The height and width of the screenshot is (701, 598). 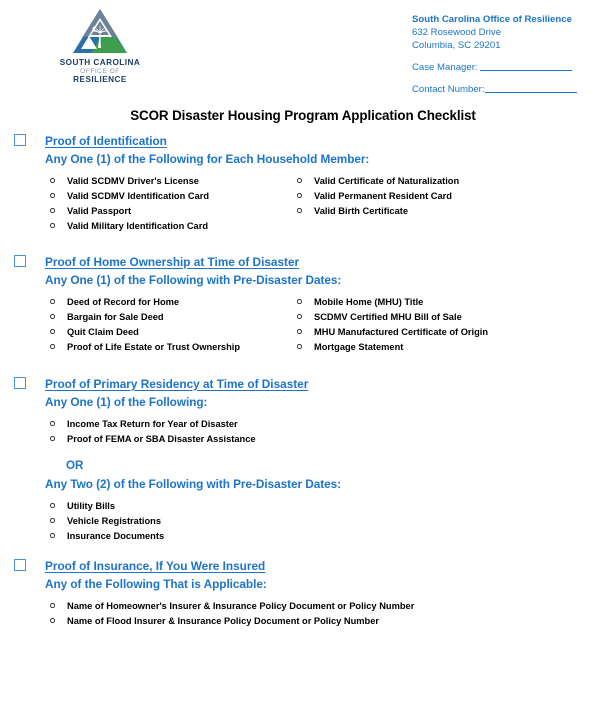 What do you see at coordinates (161, 438) in the screenshot?
I see `option-label: Proof of FEMA or SBA Disaster Assistance` at bounding box center [161, 438].